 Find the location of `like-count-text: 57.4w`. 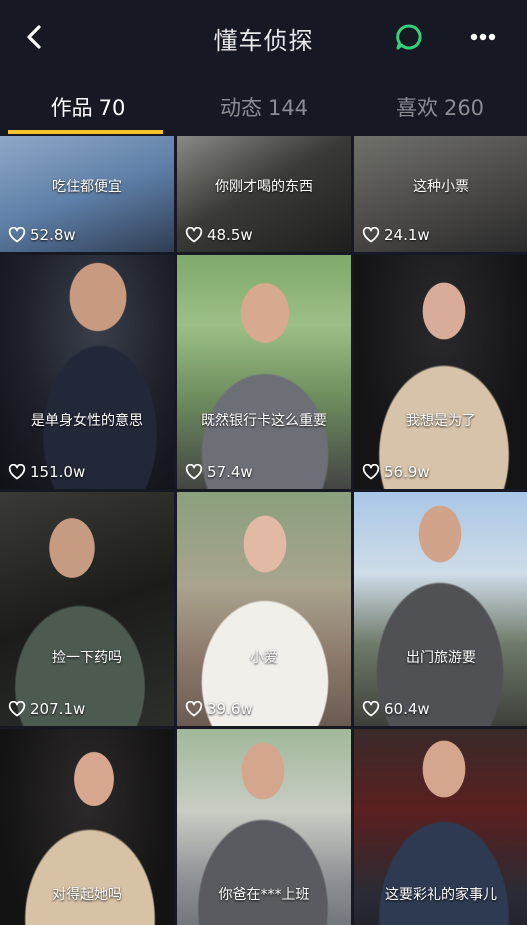

like-count-text: 57.4w is located at coordinates (230, 472).